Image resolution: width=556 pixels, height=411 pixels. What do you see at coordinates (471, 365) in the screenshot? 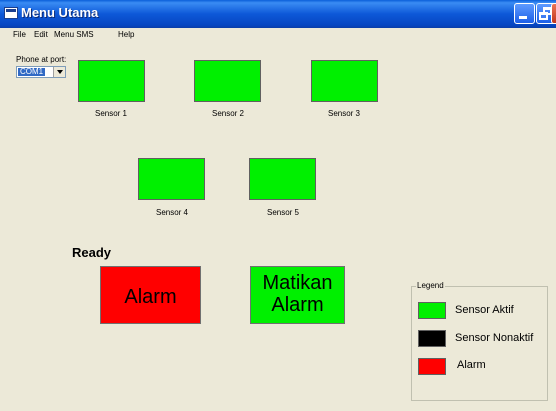
I see `legend-label-alarm: Alarm` at bounding box center [471, 365].